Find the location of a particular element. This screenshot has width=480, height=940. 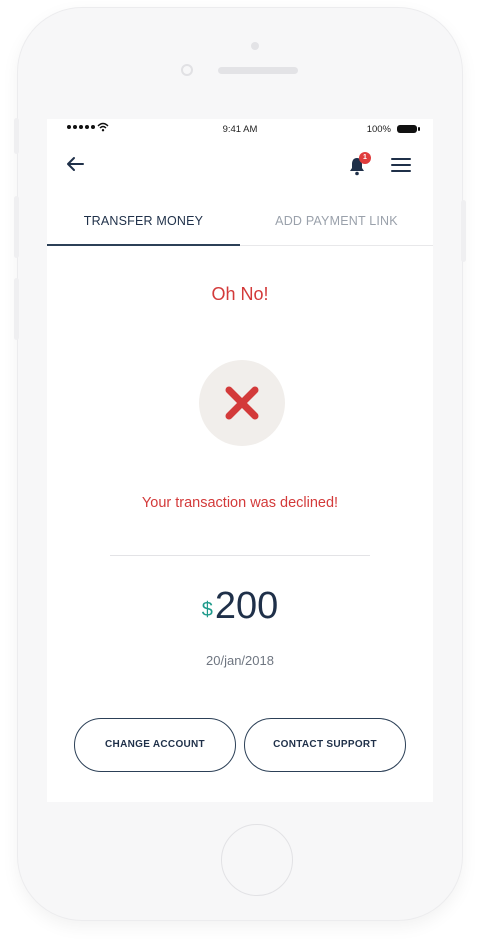

front-camera is located at coordinates (187, 70).